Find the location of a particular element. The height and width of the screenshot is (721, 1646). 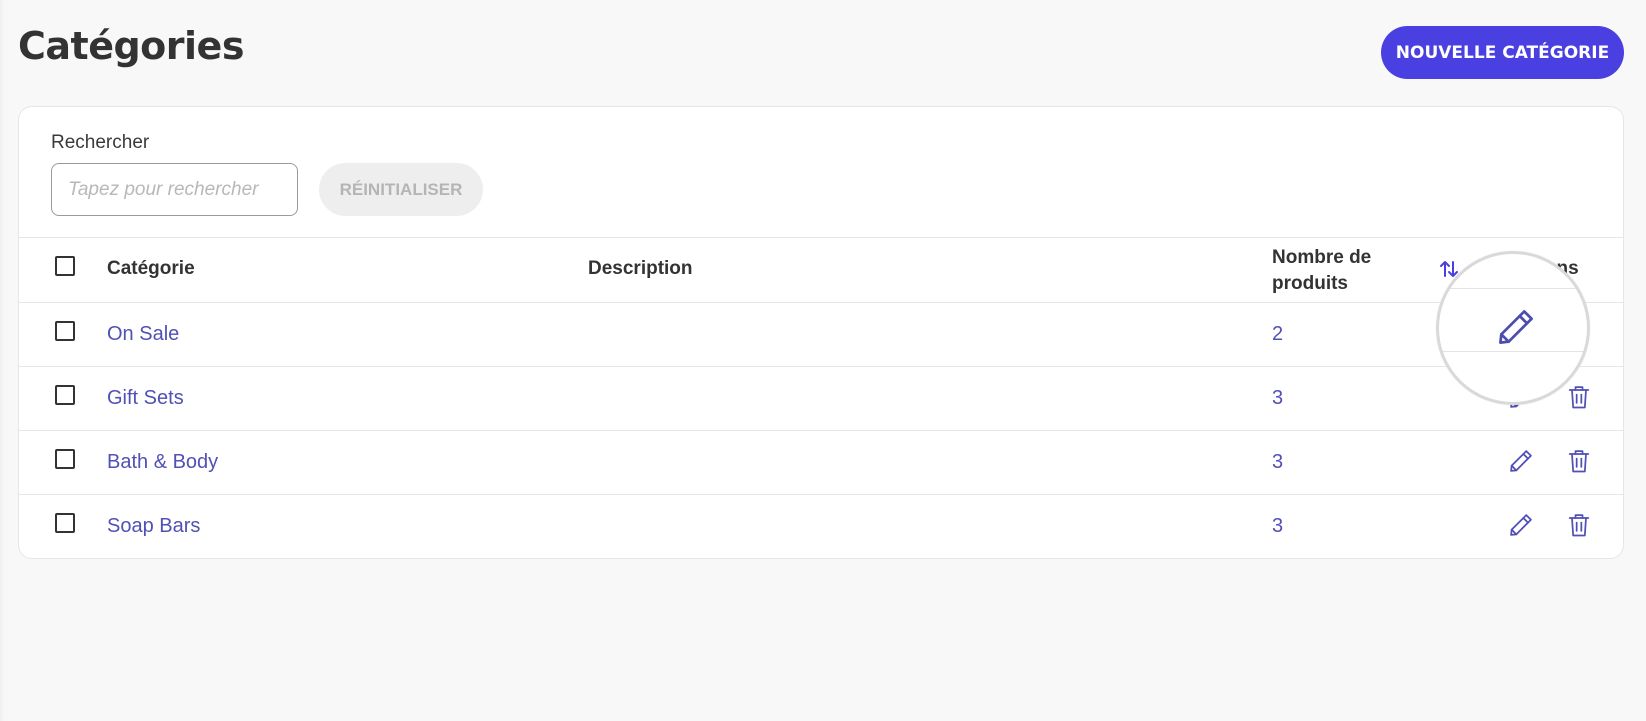

zoom-magnifier is located at coordinates (1513, 328).